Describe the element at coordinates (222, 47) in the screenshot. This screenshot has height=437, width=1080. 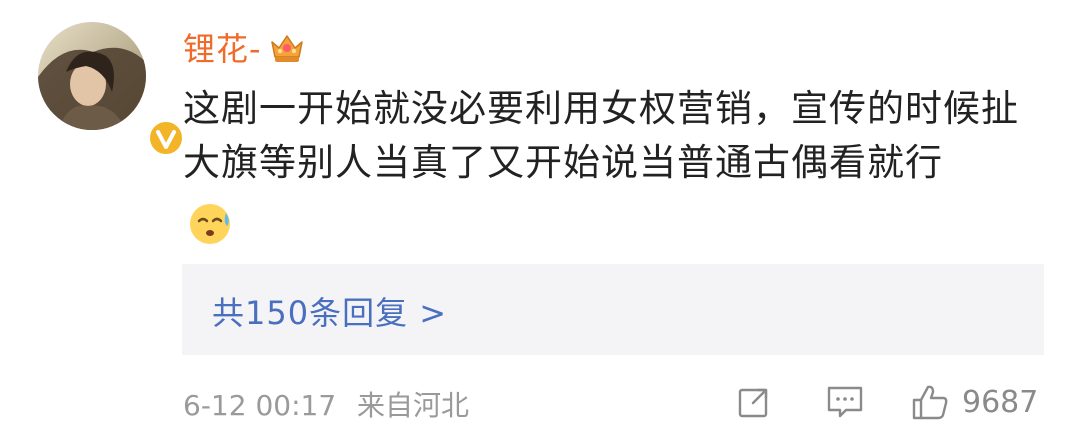
I see `username: 锂花-` at that location.